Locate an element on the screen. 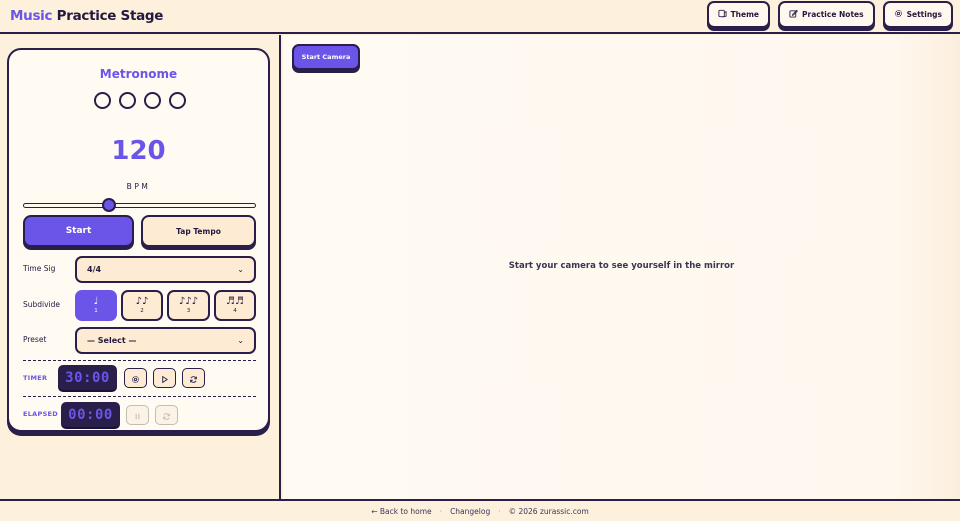 This screenshot has width=960, height=521. subdivide-option-3: ♪♪♪ 3 is located at coordinates (188, 305).